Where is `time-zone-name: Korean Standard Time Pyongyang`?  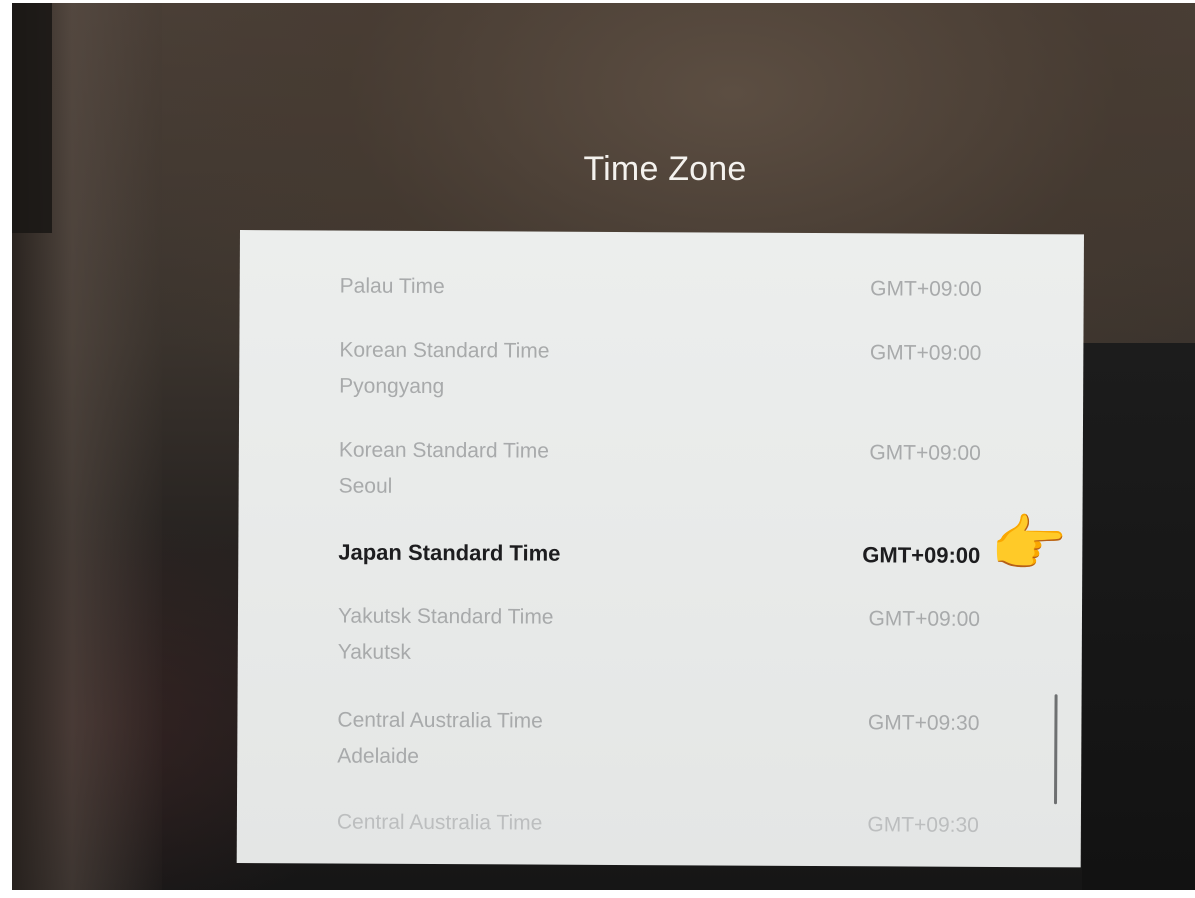 time-zone-name: Korean Standard Time Pyongyang is located at coordinates (444, 368).